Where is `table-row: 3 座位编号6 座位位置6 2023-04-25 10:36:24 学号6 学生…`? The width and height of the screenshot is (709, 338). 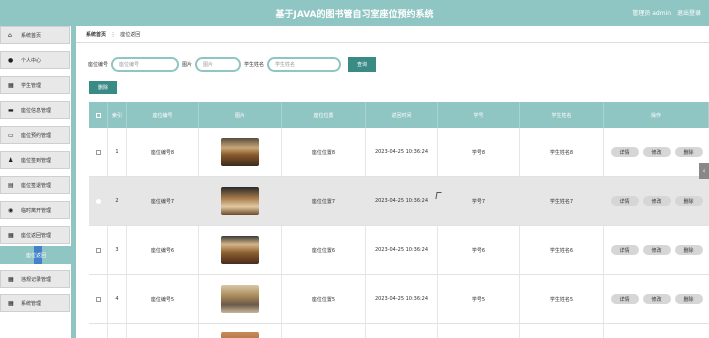 table-row: 3 座位编号6 座位位置6 2023-04-25 10:36:24 学号6 学生… is located at coordinates (399, 250).